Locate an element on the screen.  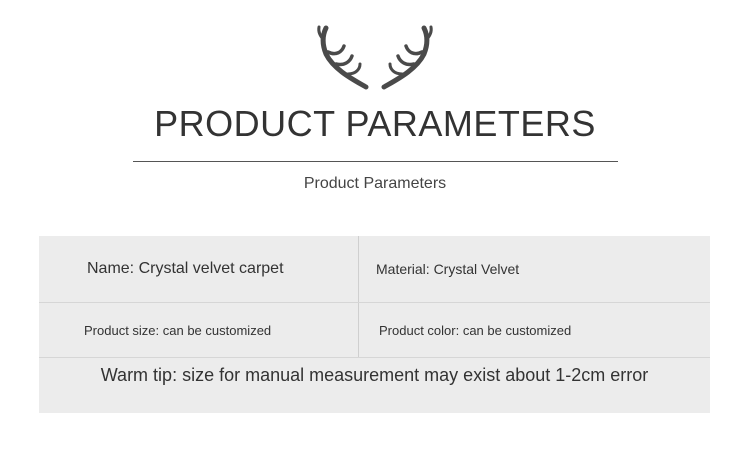
param-name: Name: Crystal velvet carpet is located at coordinates (185, 268).